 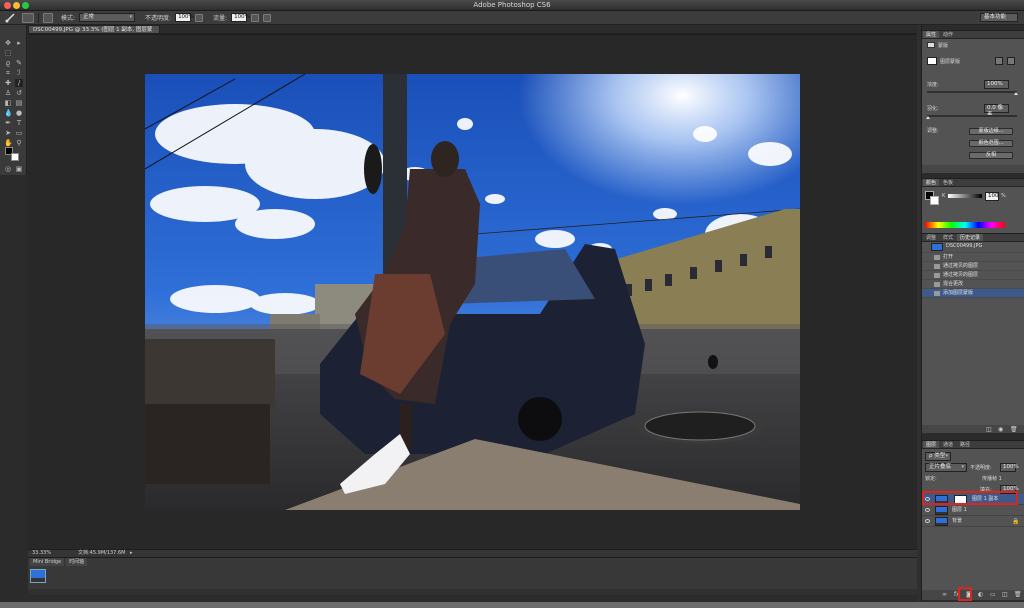 What do you see at coordinates (19, 73) in the screenshot?
I see `eyedropper-tool-icon: ℐ` at bounding box center [19, 73].